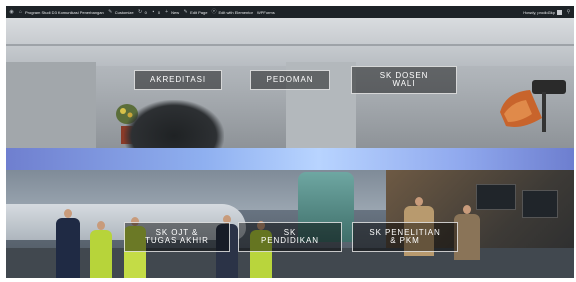 Image resolution: width=576 pixels, height=282 pixels. Describe the element at coordinates (559, 12) in the screenshot. I see `avatar` at that location.